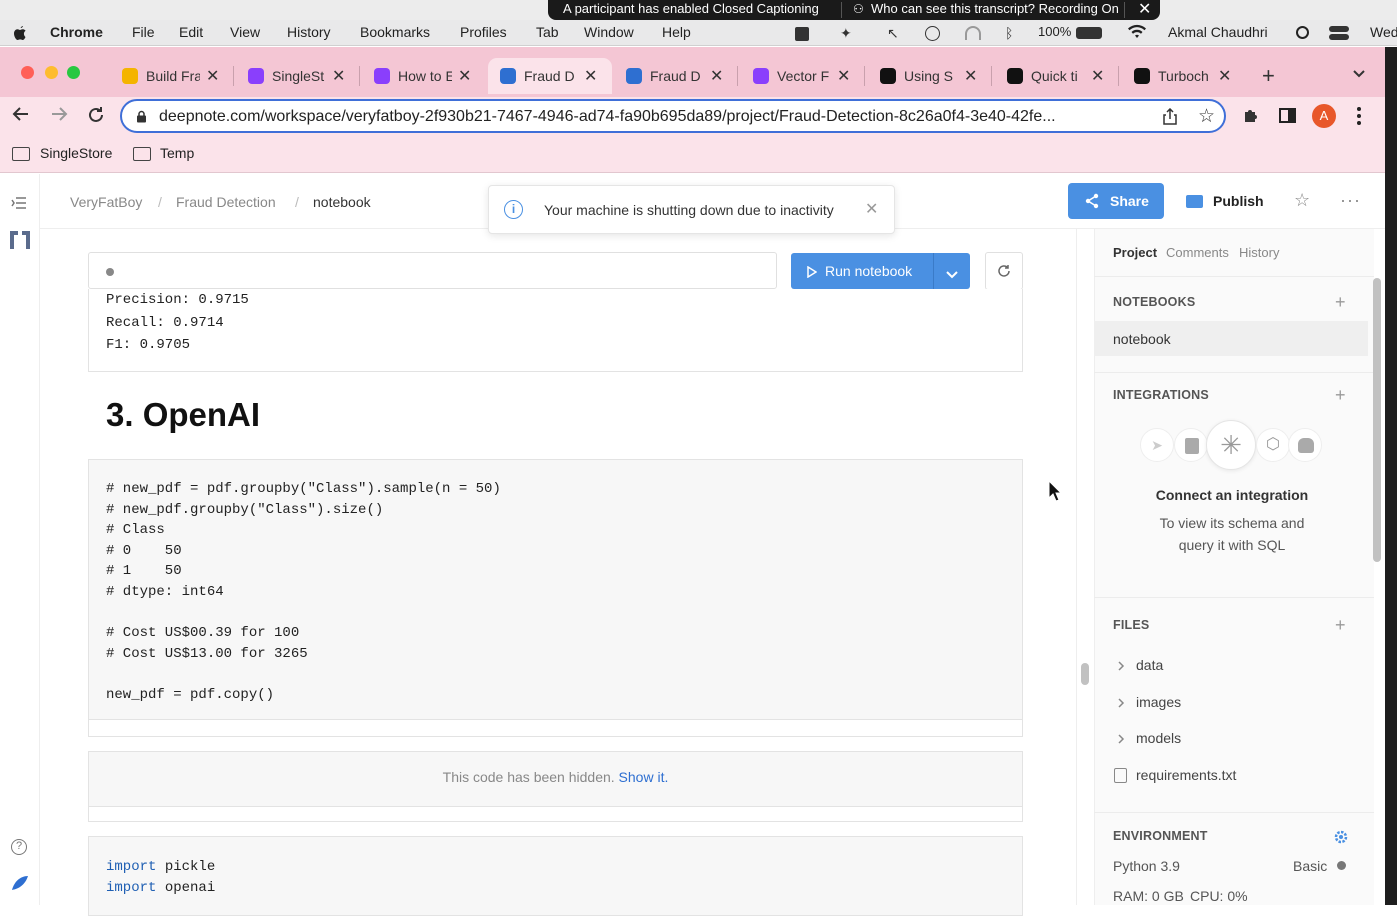  I want to click on publish-button: Publish, so click(1225, 201).